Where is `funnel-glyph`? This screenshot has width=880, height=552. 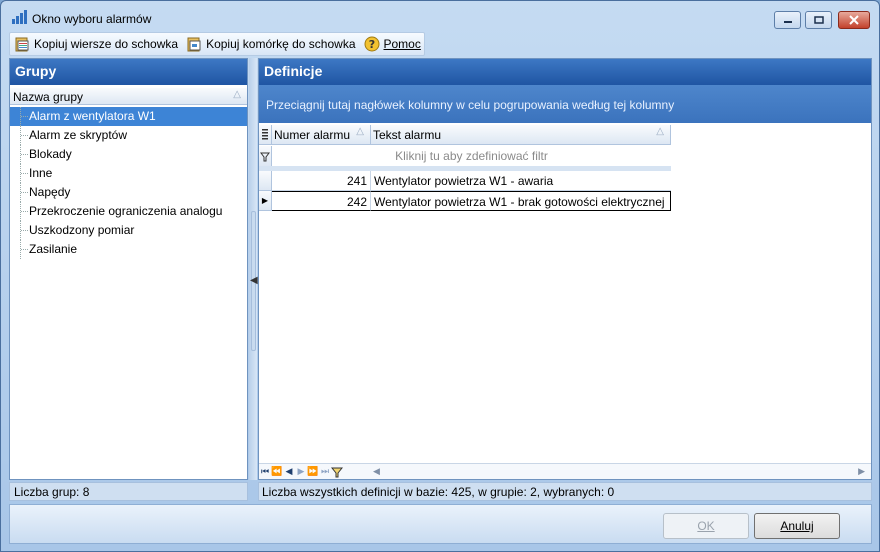
funnel-glyph is located at coordinates (337, 472).